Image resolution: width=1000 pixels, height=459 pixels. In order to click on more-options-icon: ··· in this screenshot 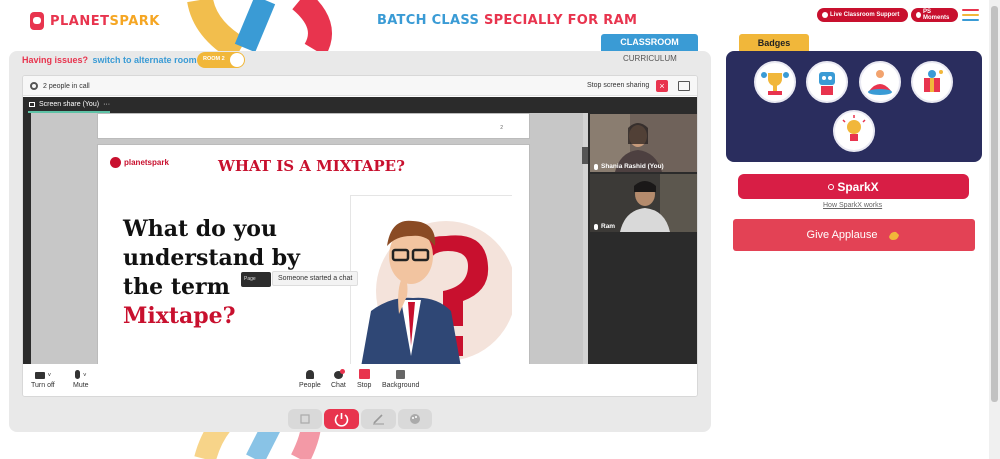, I will do `click(106, 104)`.